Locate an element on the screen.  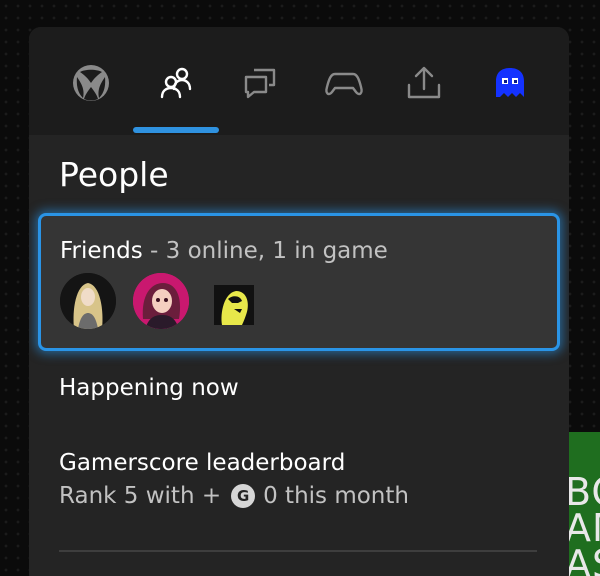
people-icon is located at coordinates (176, 83).